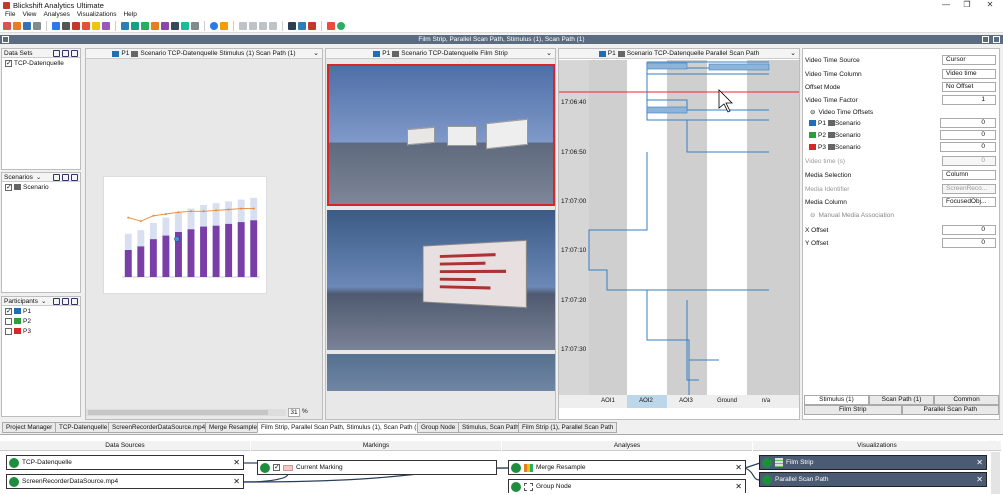  I want to click on menu-visualizations: Visualizations, so click(97, 14).